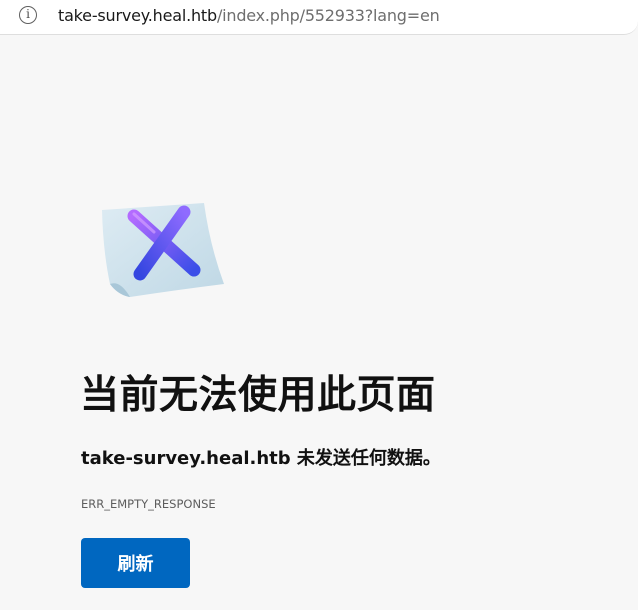 The width and height of the screenshot is (638, 610). I want to click on url-host: take-survey.heal.htb, so click(137, 15).